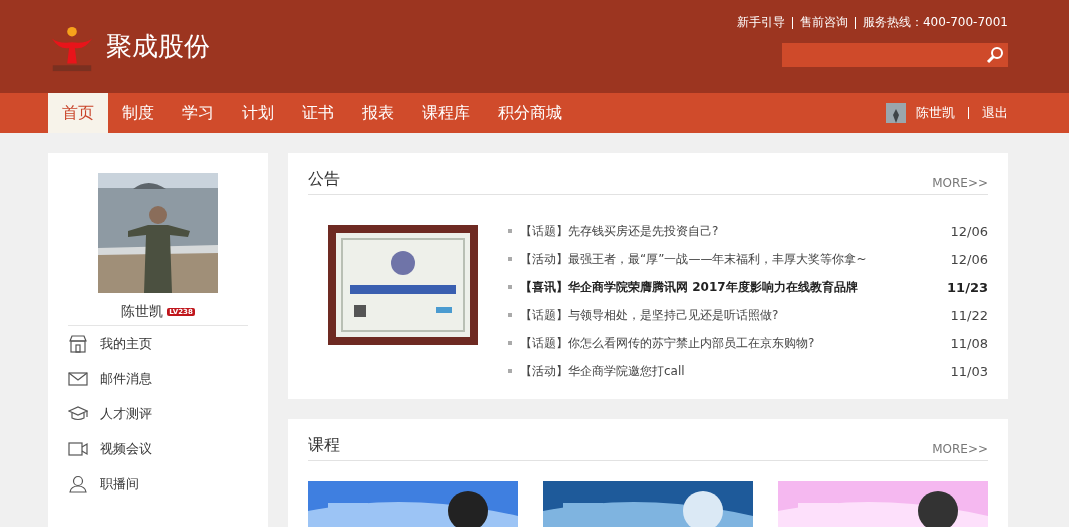 The image size is (1069, 527). What do you see at coordinates (324, 179) in the screenshot?
I see `section-title: 公告` at bounding box center [324, 179].